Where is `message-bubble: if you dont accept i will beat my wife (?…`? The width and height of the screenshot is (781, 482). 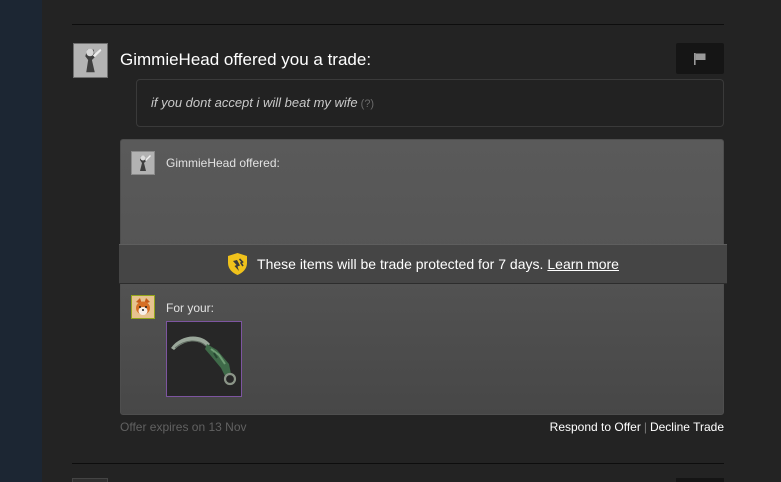 message-bubble: if you dont accept i will beat my wife (?… is located at coordinates (430, 103).